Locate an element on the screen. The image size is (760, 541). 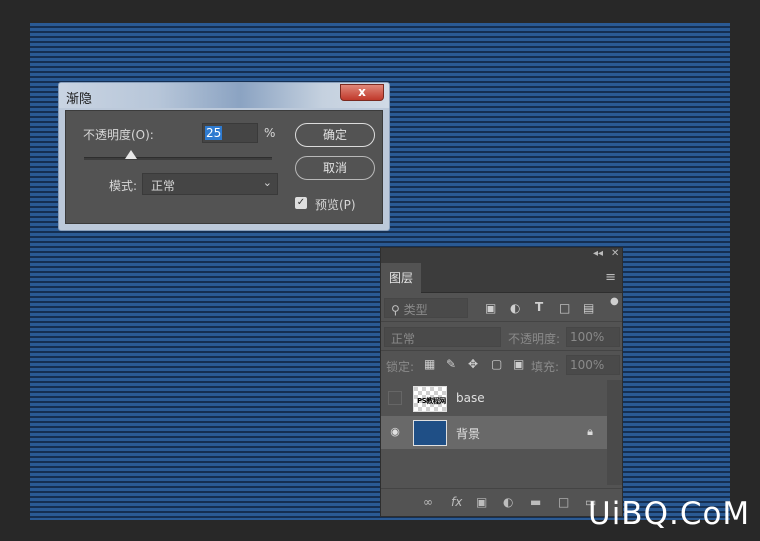
fill-label: 填充: is located at coordinates (545, 367).